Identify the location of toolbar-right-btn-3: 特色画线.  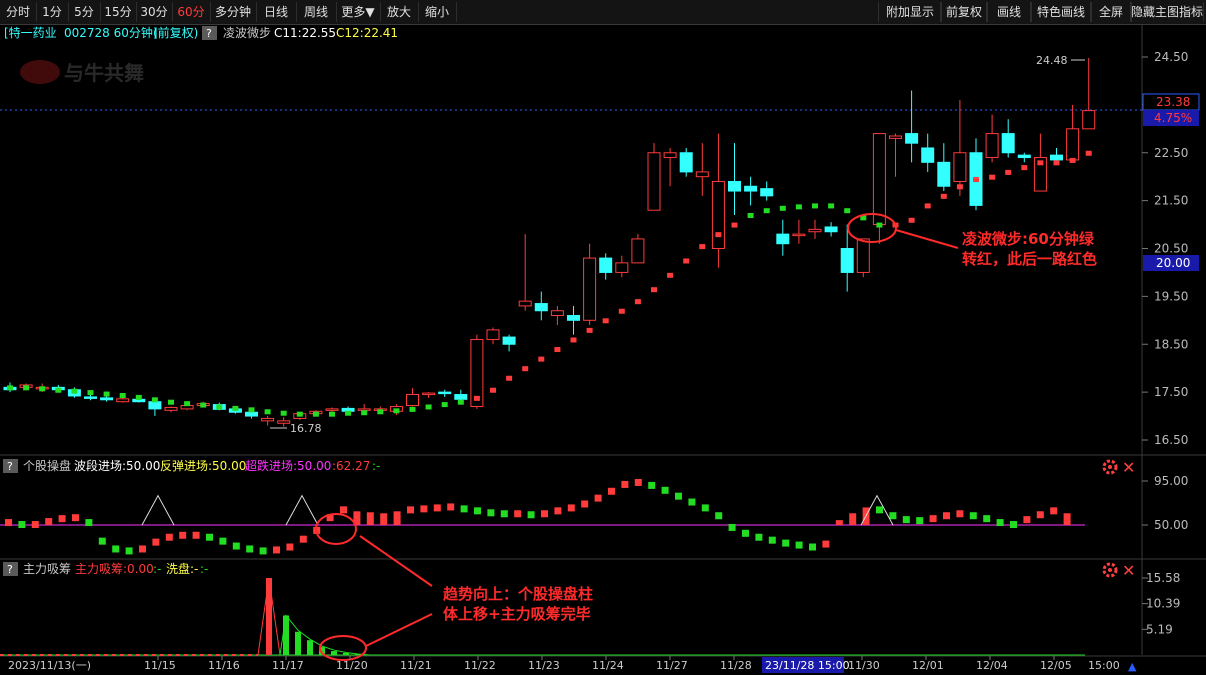
(1061, 12).